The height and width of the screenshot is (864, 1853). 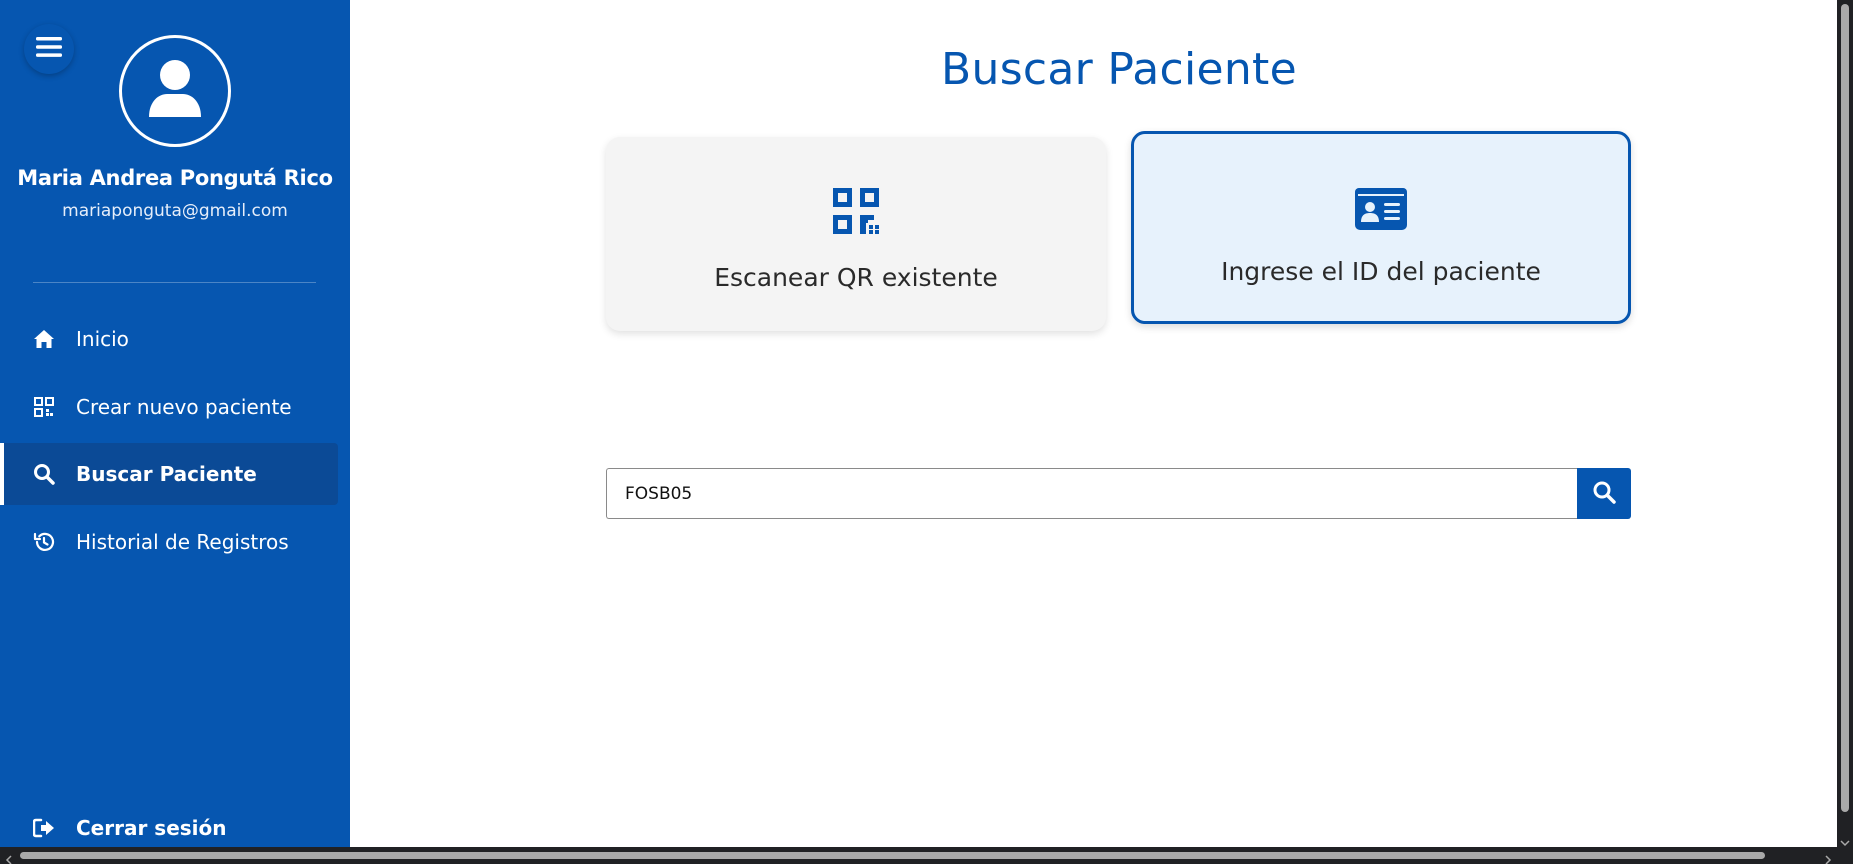 I want to click on chevron-left-icon, so click(x=9, y=857).